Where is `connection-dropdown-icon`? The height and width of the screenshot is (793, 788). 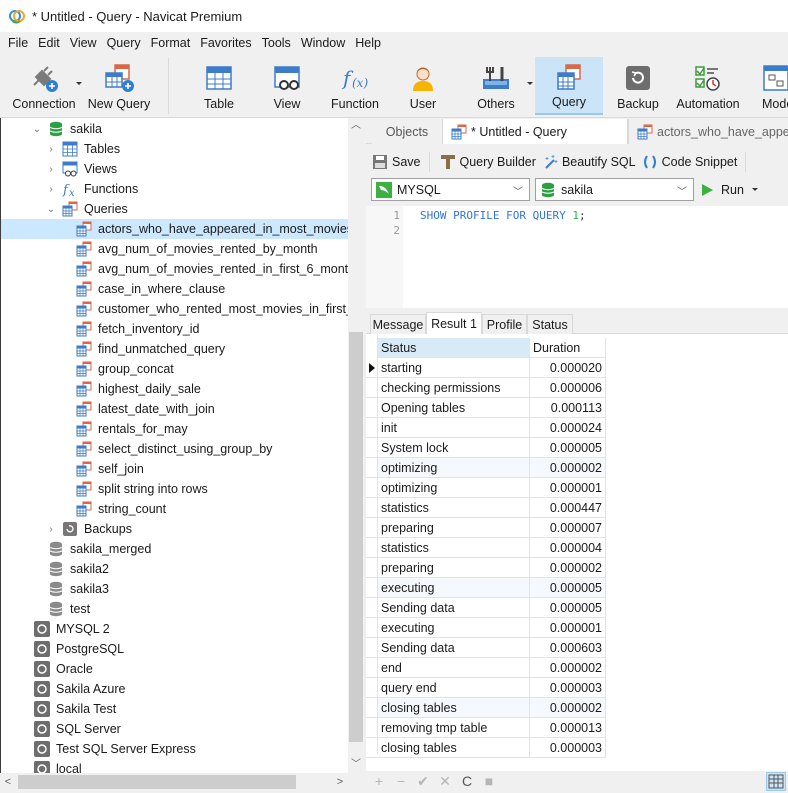
connection-dropdown-icon is located at coordinates (79, 83).